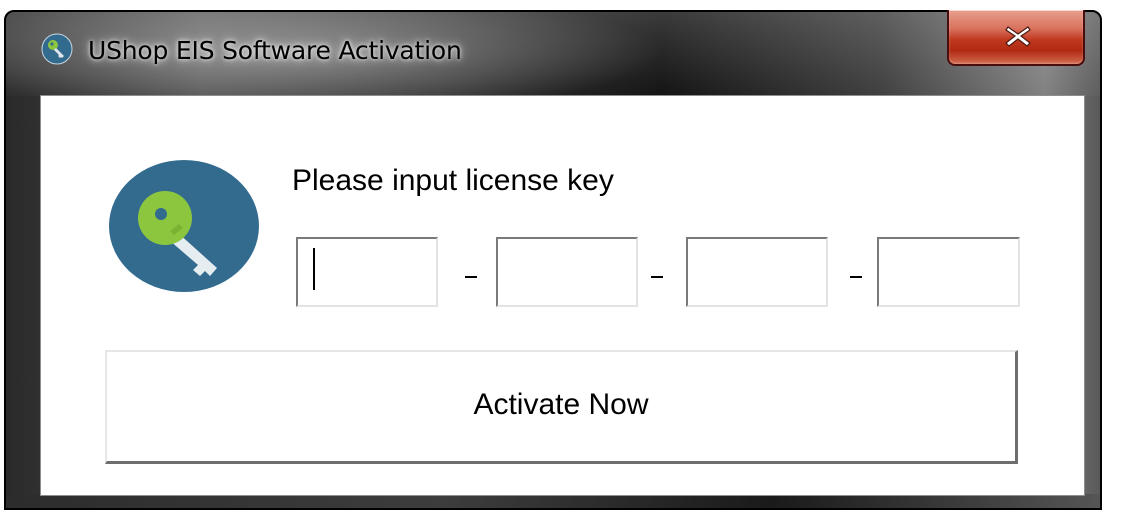  What do you see at coordinates (57, 49) in the screenshot?
I see `key-icon` at bounding box center [57, 49].